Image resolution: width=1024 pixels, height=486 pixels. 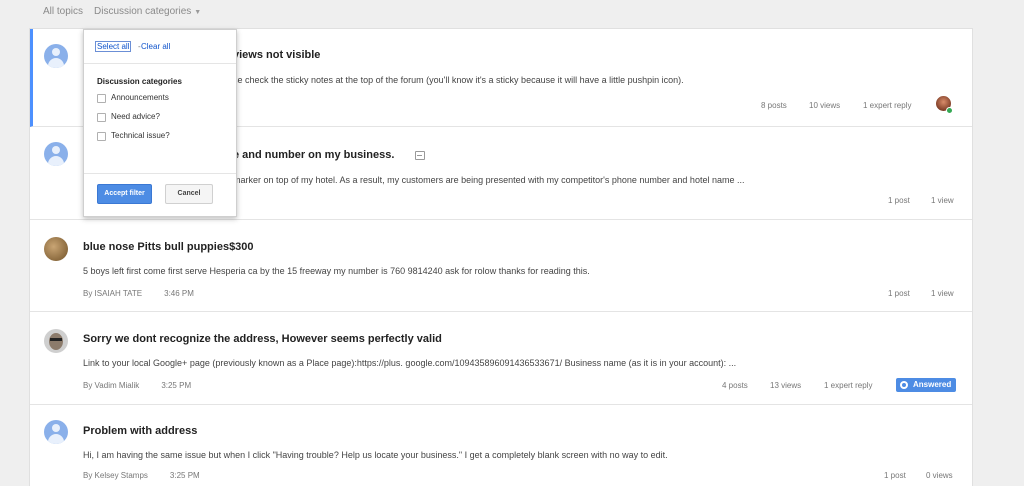 I want to click on byline: By Kelsey Stamps 3:25 PM, so click(x=141, y=475).